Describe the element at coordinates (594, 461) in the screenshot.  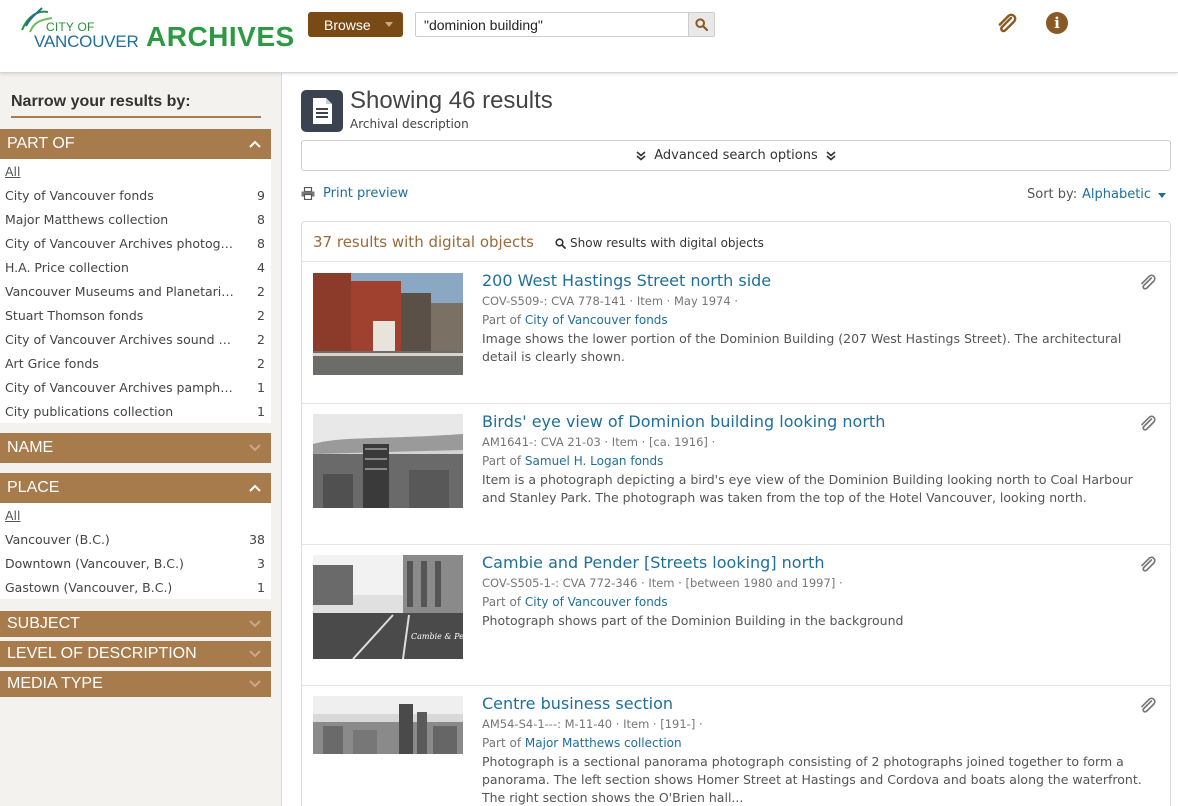
I see `result-part-of-link: Samuel H. Logan fonds` at that location.